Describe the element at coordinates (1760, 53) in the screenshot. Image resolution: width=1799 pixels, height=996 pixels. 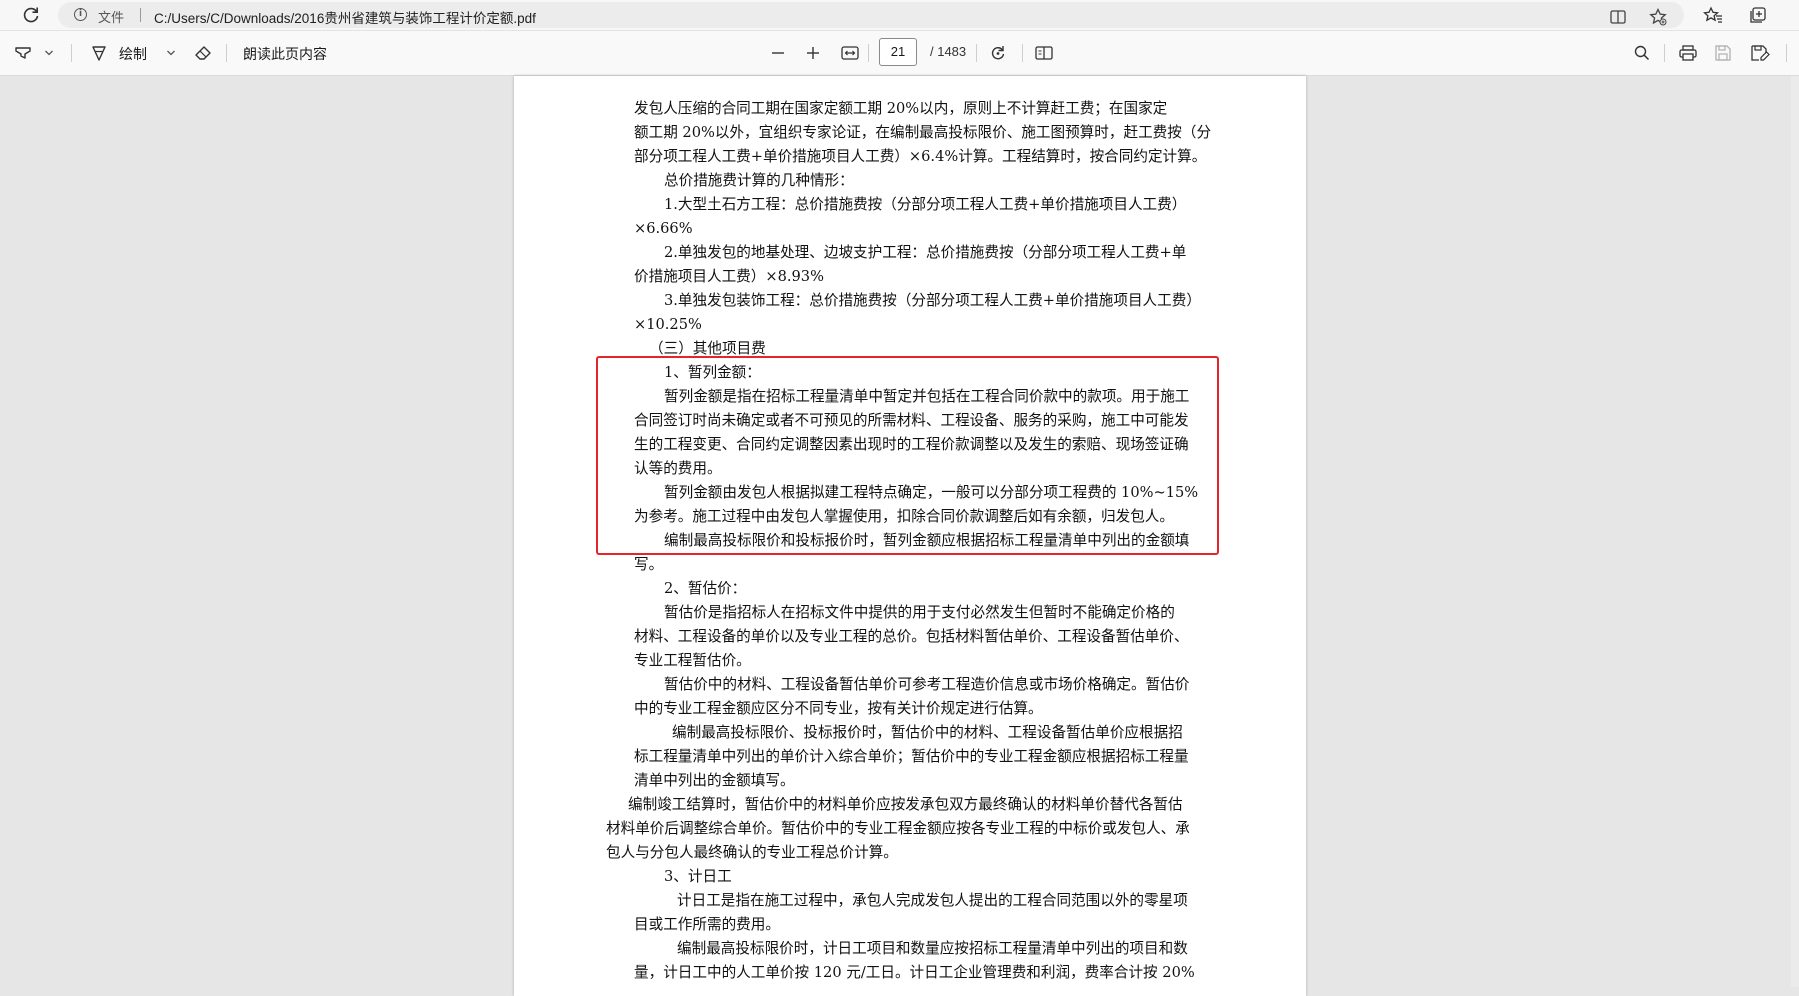
I see `save-as-icon` at that location.